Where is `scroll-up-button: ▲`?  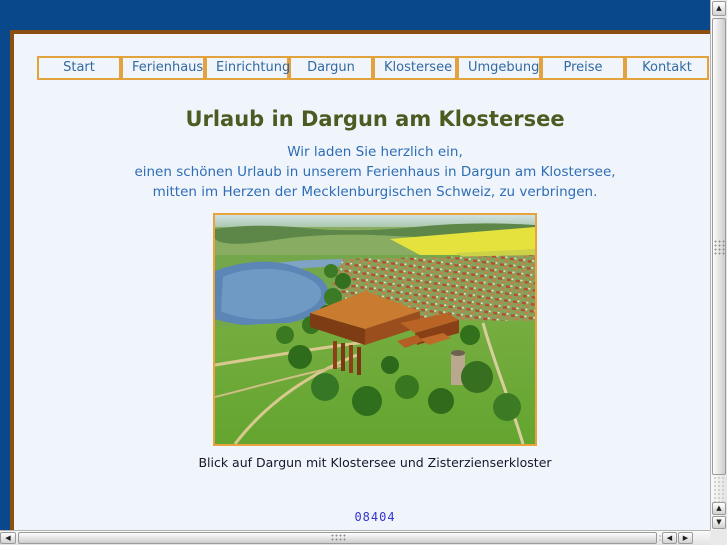 scroll-up-button: ▲ is located at coordinates (719, 8).